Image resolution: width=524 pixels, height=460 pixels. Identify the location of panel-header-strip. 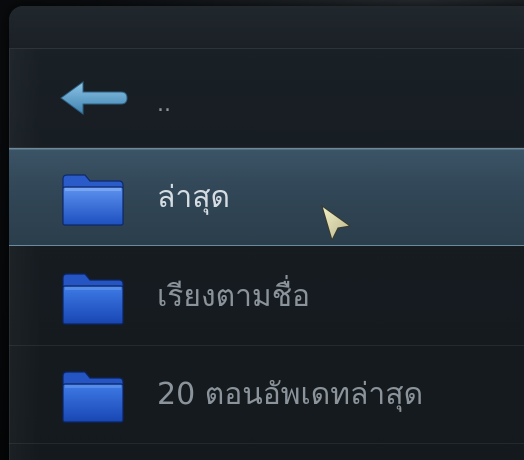
(266, 27).